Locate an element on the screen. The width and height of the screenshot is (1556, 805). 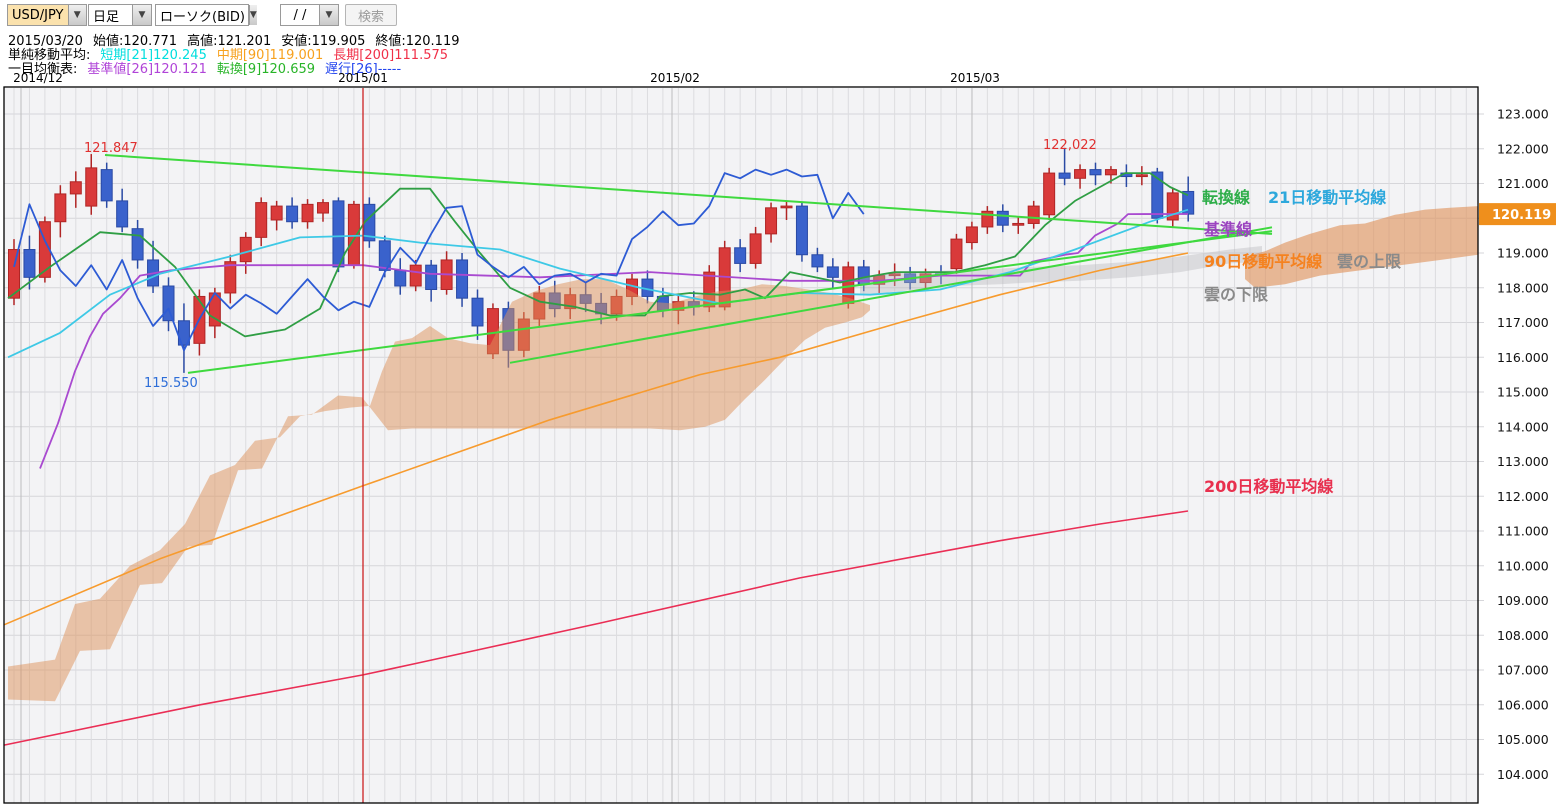
x-axis-month-label: 2015/01 is located at coordinates (363, 78).